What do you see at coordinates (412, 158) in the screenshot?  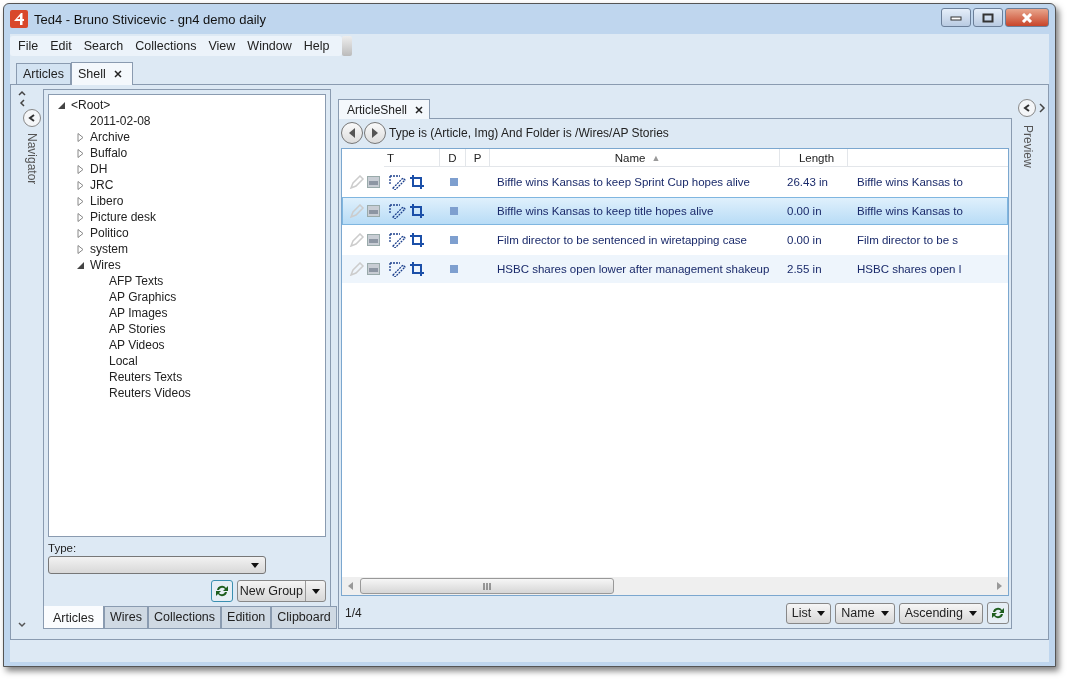 I see `column-header: T` at bounding box center [412, 158].